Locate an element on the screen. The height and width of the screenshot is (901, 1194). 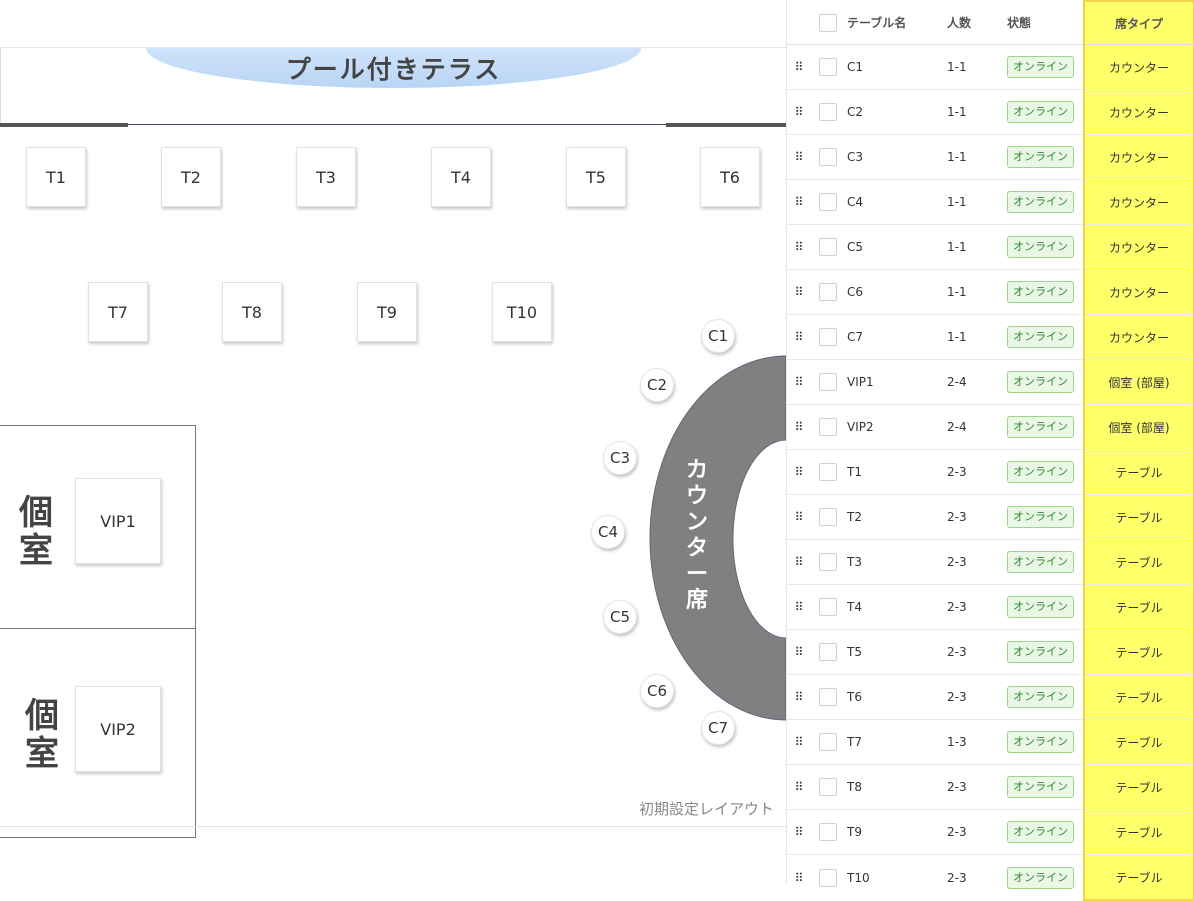
row-select-cell is located at coordinates (829, 202).